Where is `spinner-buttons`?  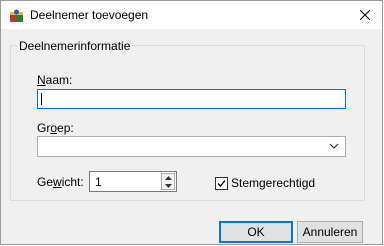
spinner-buttons is located at coordinates (168, 181).